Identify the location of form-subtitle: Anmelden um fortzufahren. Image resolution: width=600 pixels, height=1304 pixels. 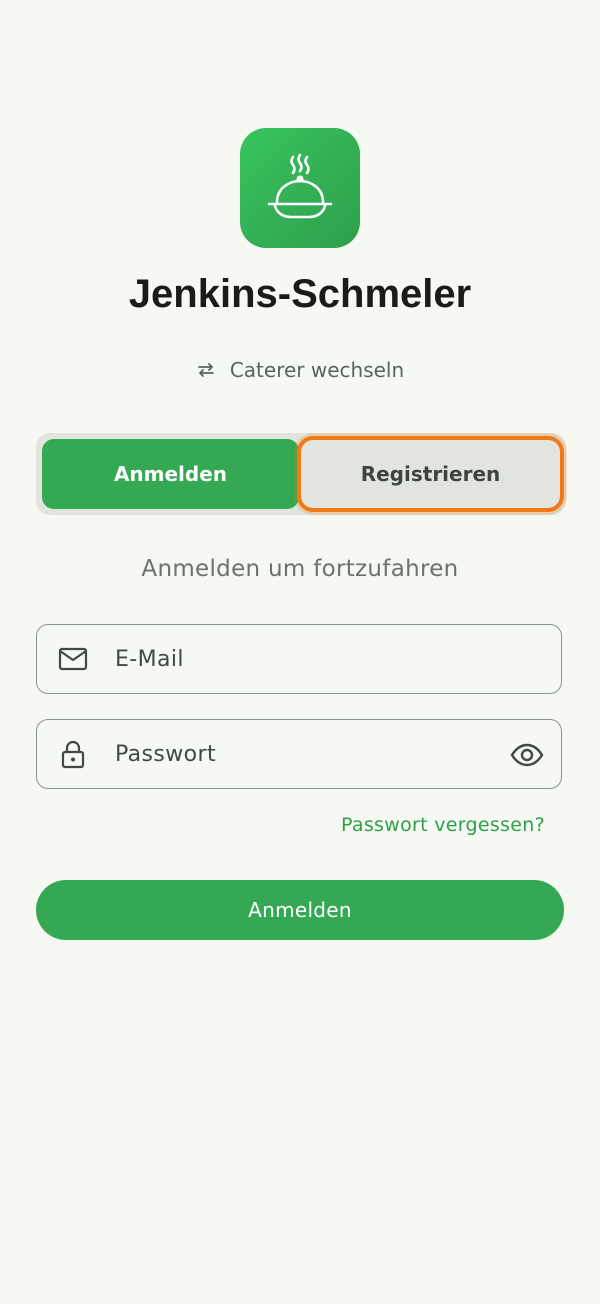
(300, 569).